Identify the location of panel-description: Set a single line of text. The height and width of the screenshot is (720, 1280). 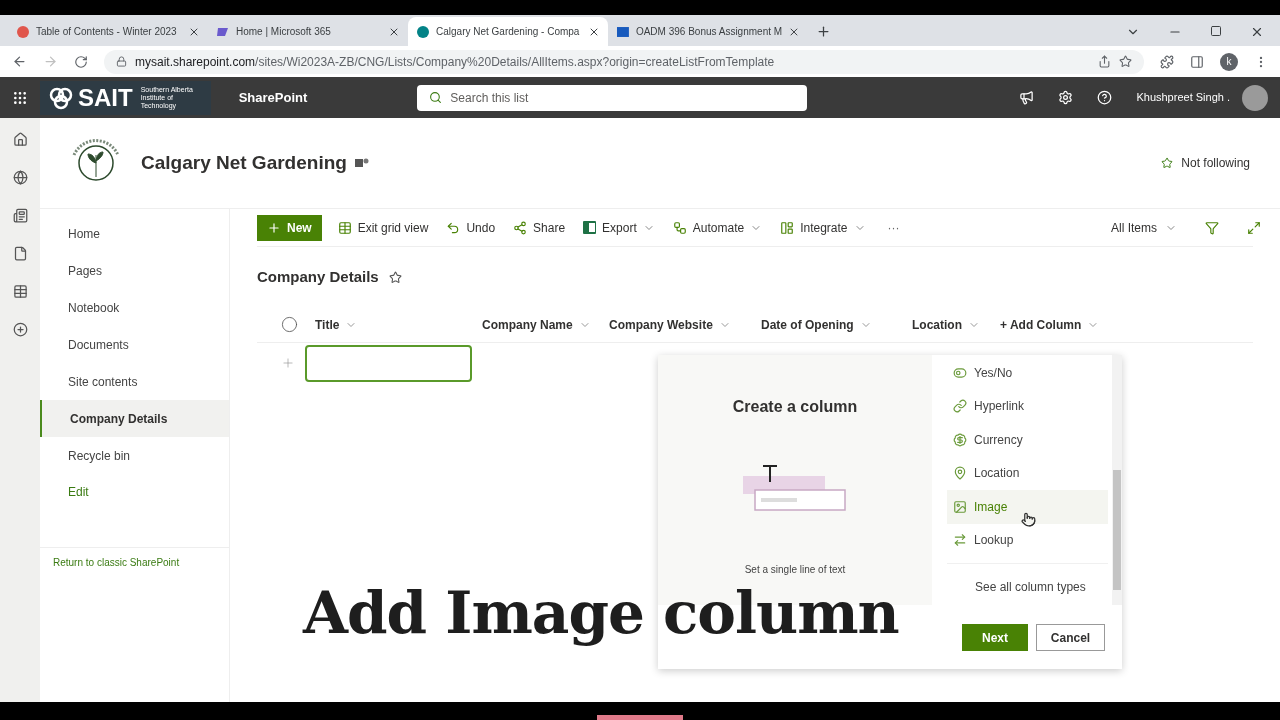
(795, 570).